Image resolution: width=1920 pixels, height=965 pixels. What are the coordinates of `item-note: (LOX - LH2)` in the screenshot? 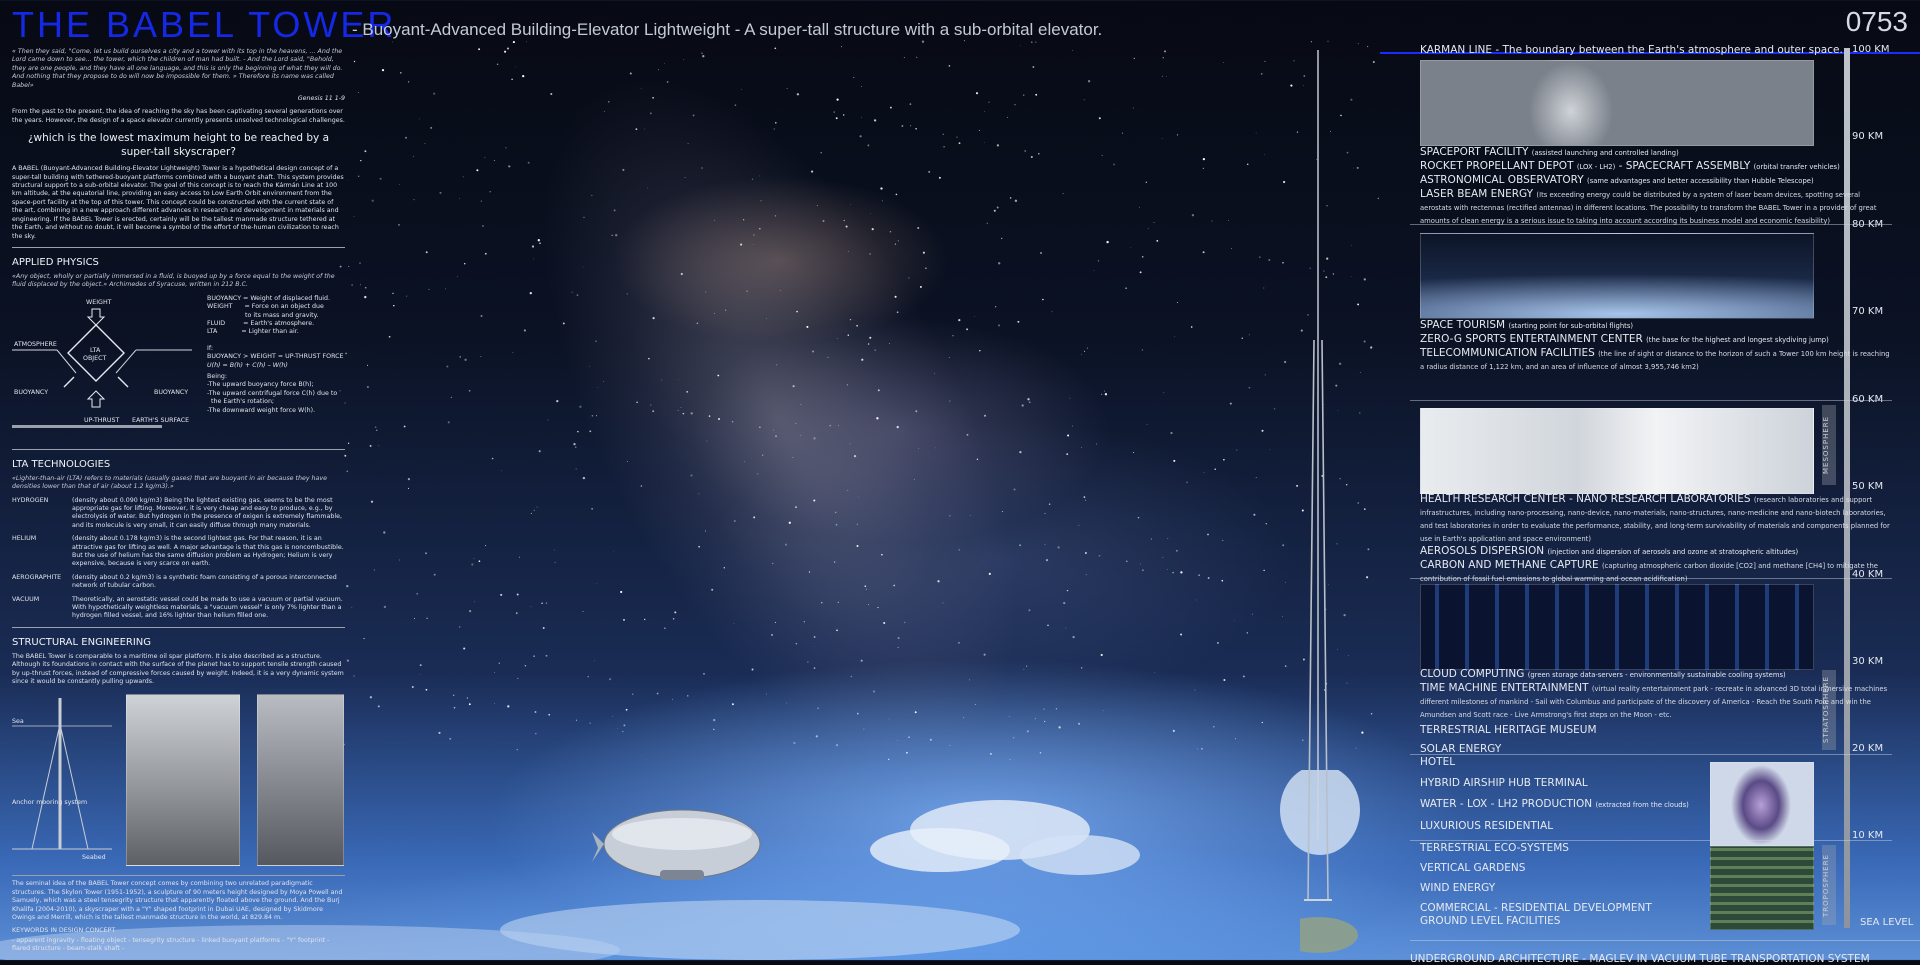 It's located at (1596, 167).